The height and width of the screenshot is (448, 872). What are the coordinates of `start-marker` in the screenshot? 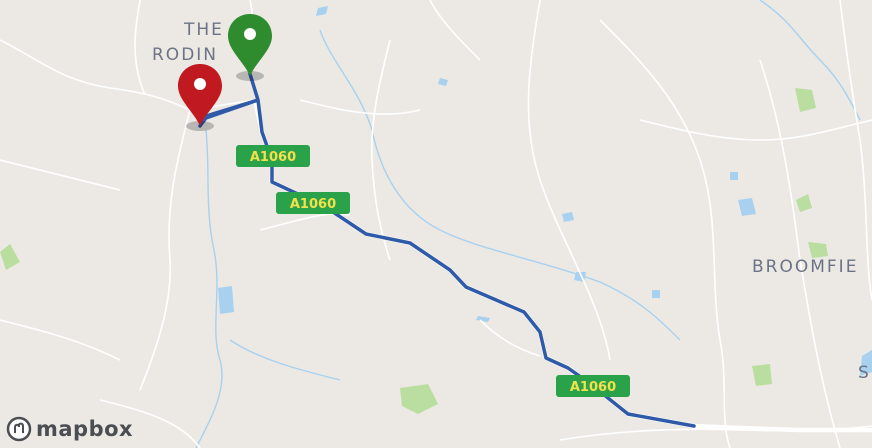 It's located at (250, 47).